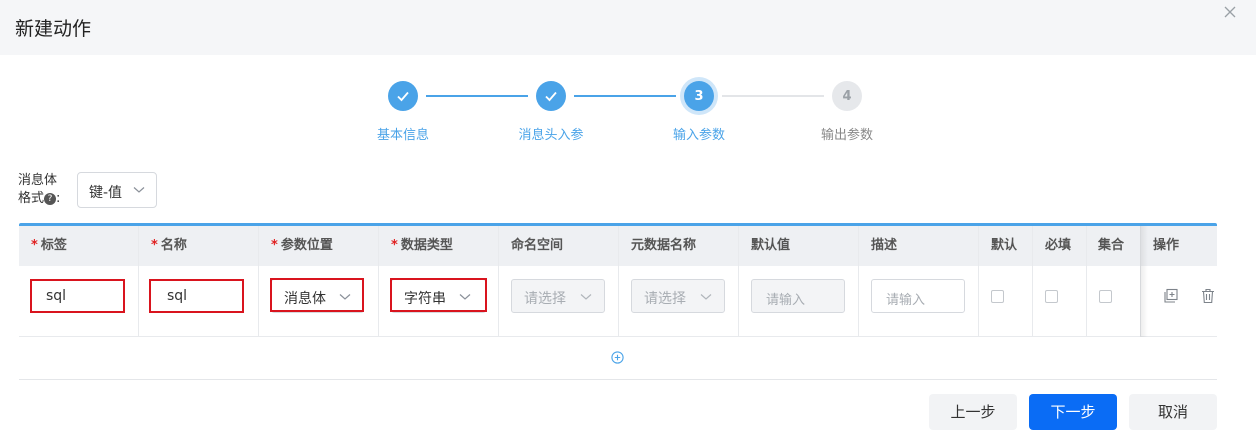  Describe the element at coordinates (545, 299) in the screenshot. I see `namespace-placeholder: 请选择` at that location.